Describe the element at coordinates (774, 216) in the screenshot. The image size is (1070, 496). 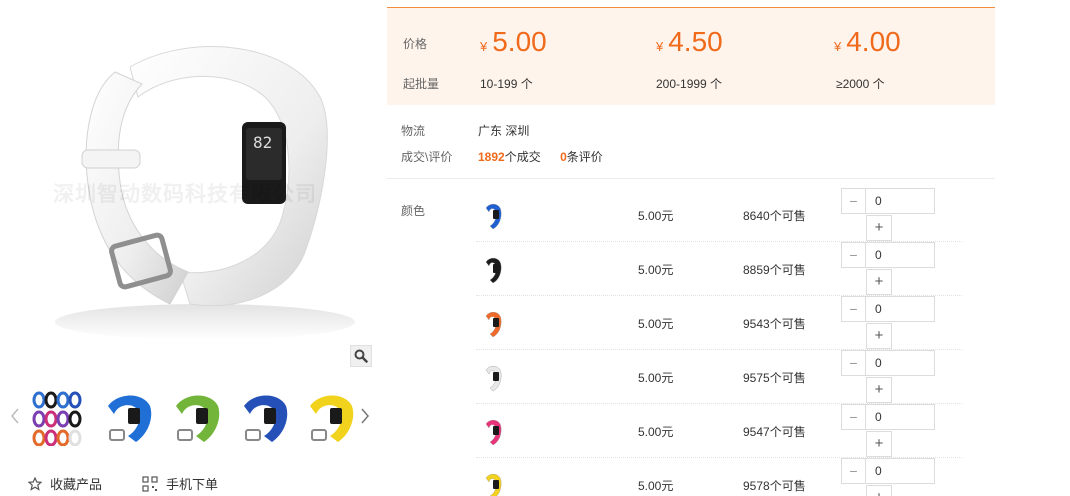
I see `sku-stock: 8640个可售` at that location.